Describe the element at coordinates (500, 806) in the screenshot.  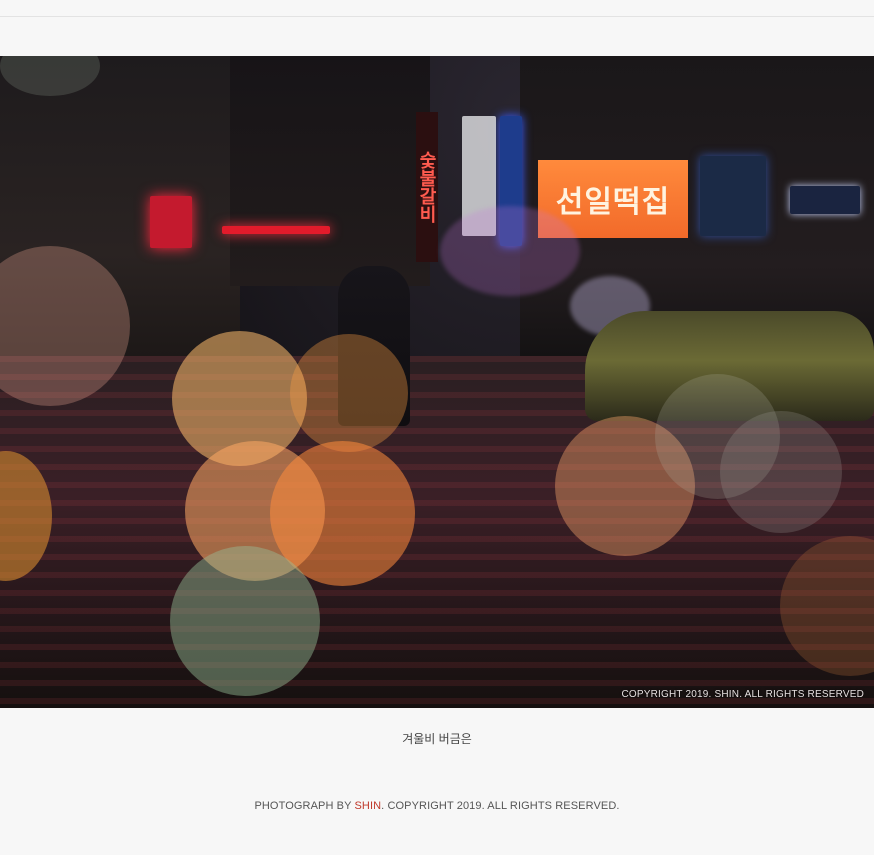
I see `footer-suffix: . COPYRIGHT 2019. ALL RIGHTS RESERVED.` at that location.